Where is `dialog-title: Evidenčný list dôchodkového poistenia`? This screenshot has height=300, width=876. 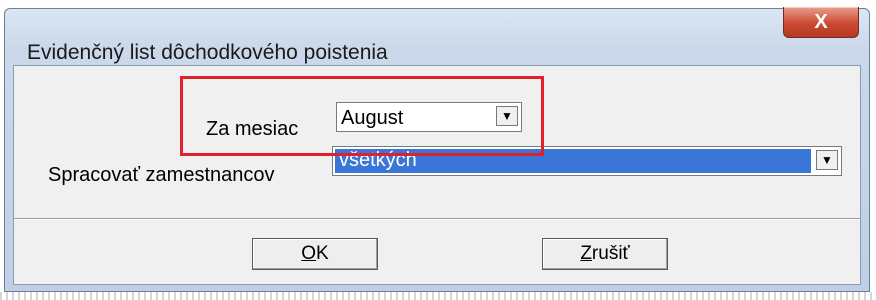 dialog-title: Evidenčný list dôchodkového poistenia is located at coordinates (207, 52).